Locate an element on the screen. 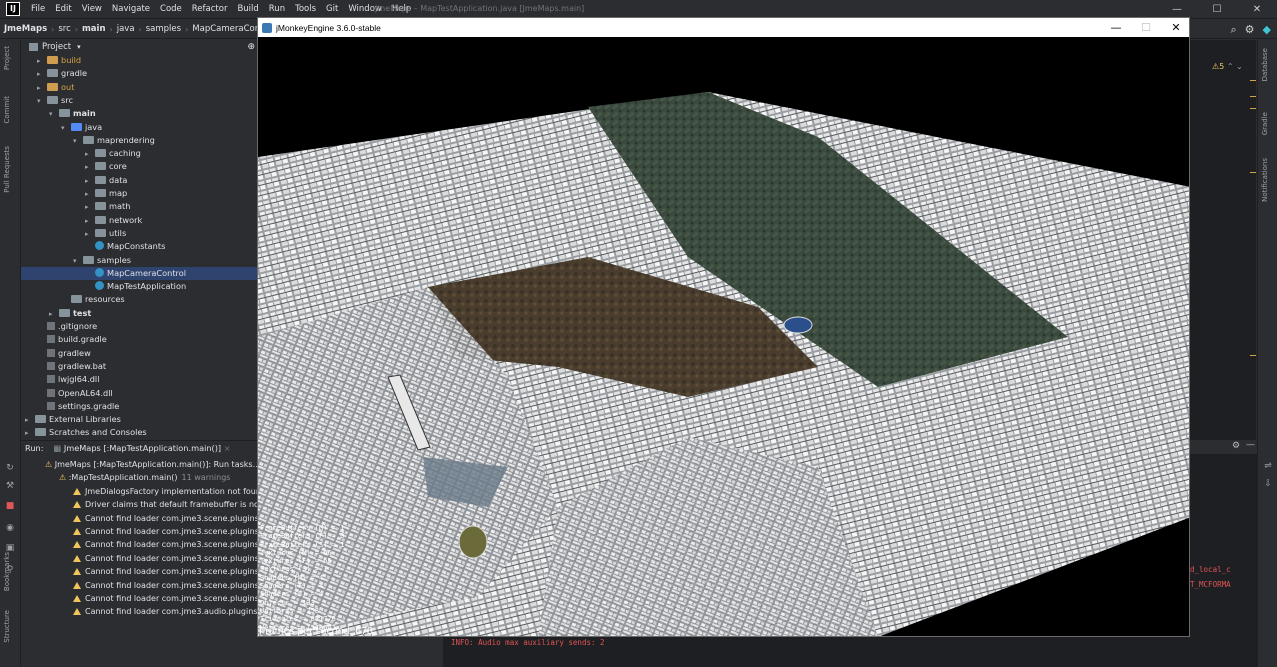 The image size is (1277, 667). gear-icon: ⚙ is located at coordinates (1250, 29).